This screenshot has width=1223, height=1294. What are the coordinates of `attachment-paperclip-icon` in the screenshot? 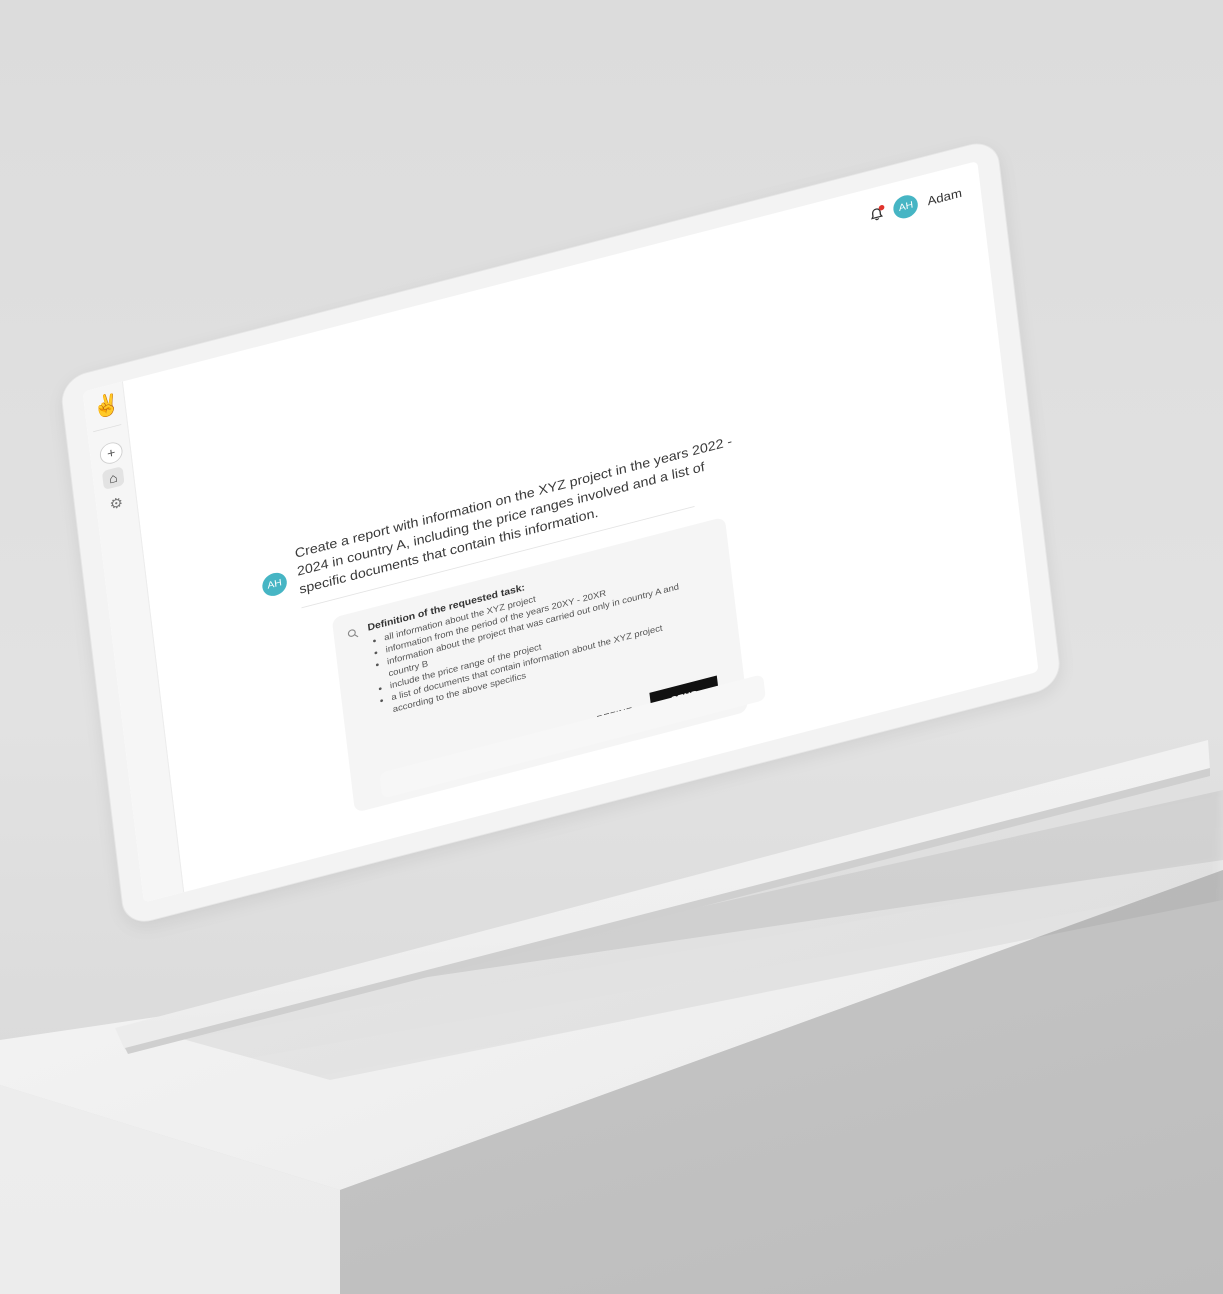 It's located at (406, 851).